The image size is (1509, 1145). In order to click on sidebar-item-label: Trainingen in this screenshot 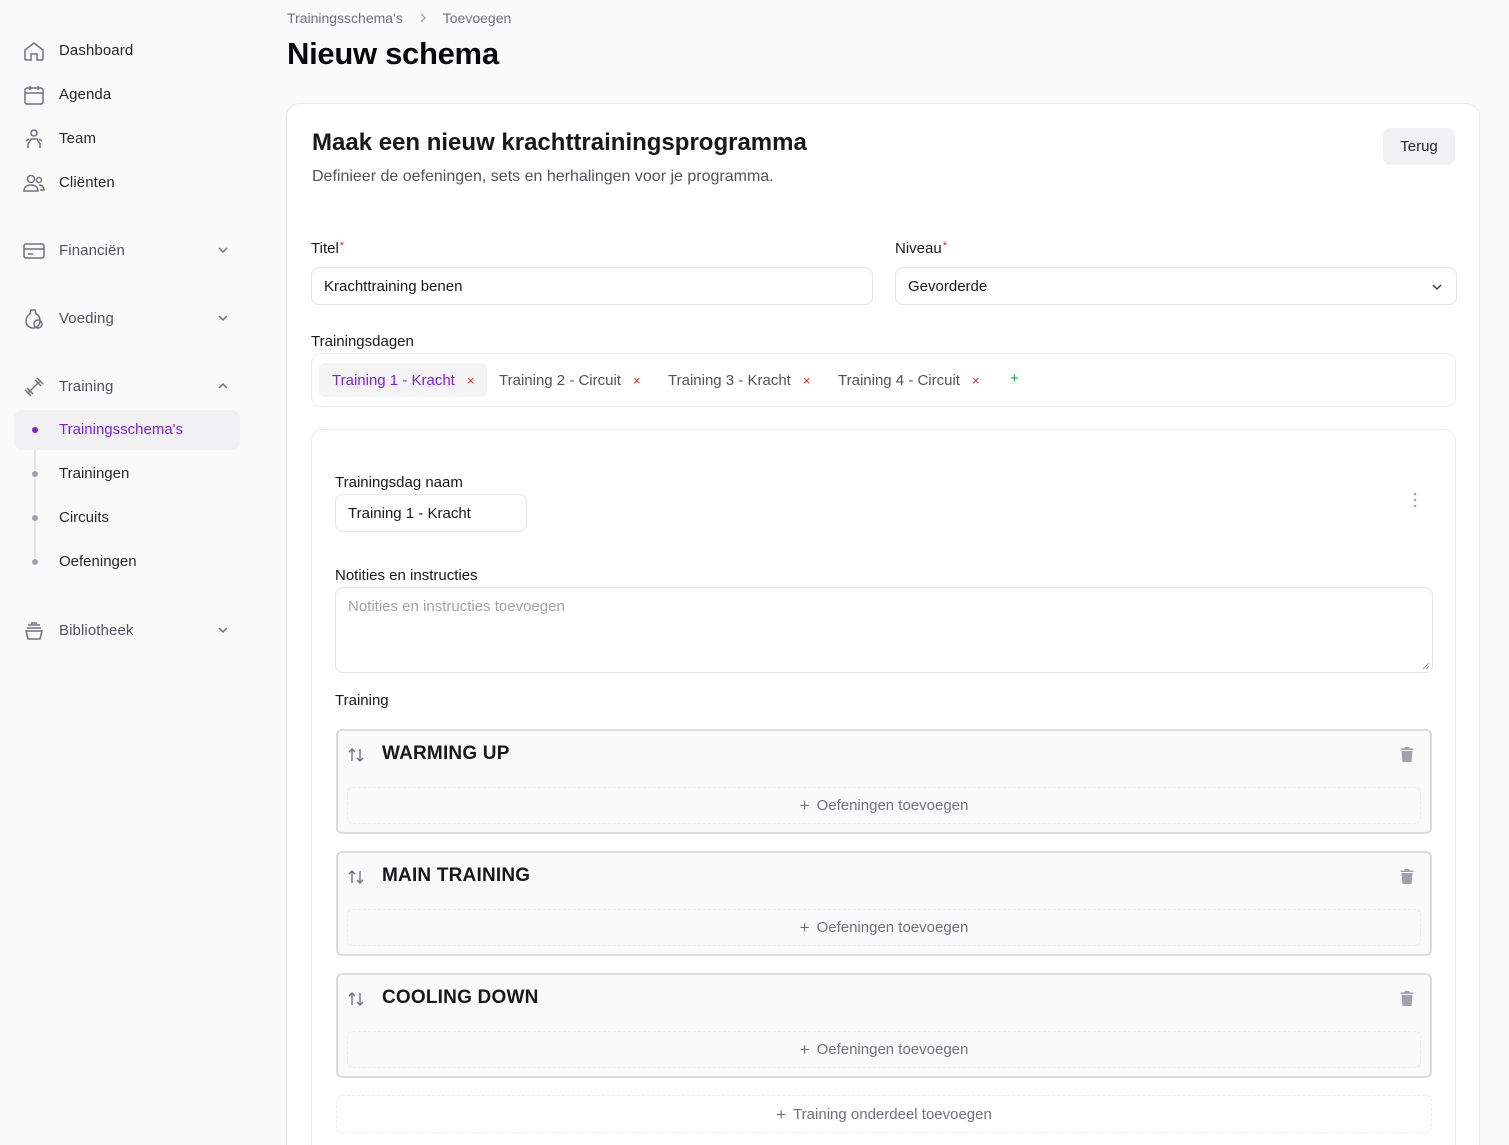, I will do `click(94, 473)`.